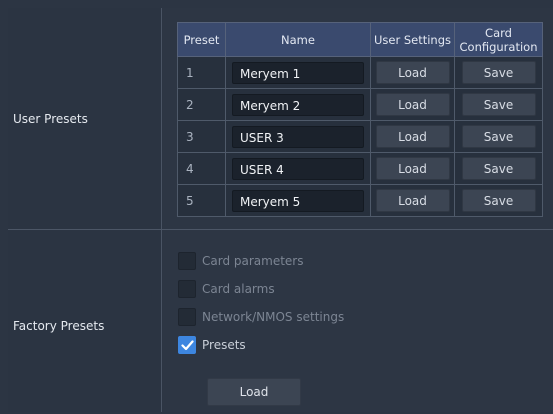 The image size is (553, 414). What do you see at coordinates (498, 32) in the screenshot?
I see `card-configuration-line1: Card` at bounding box center [498, 32].